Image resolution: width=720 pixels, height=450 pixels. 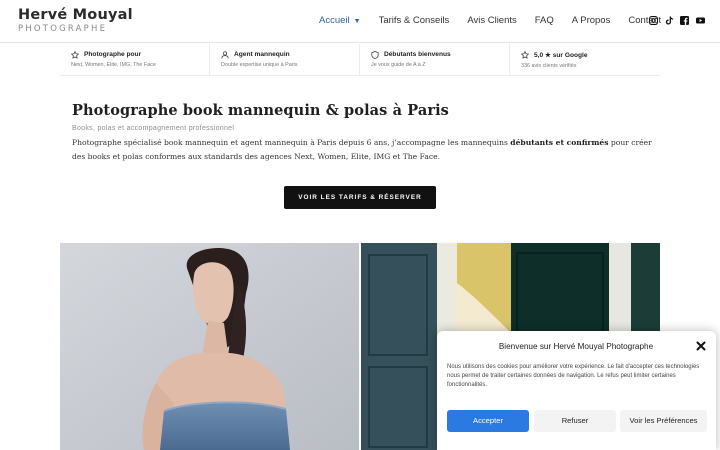 I want to click on brand-name: Hervé Mouyal, so click(x=75, y=15).